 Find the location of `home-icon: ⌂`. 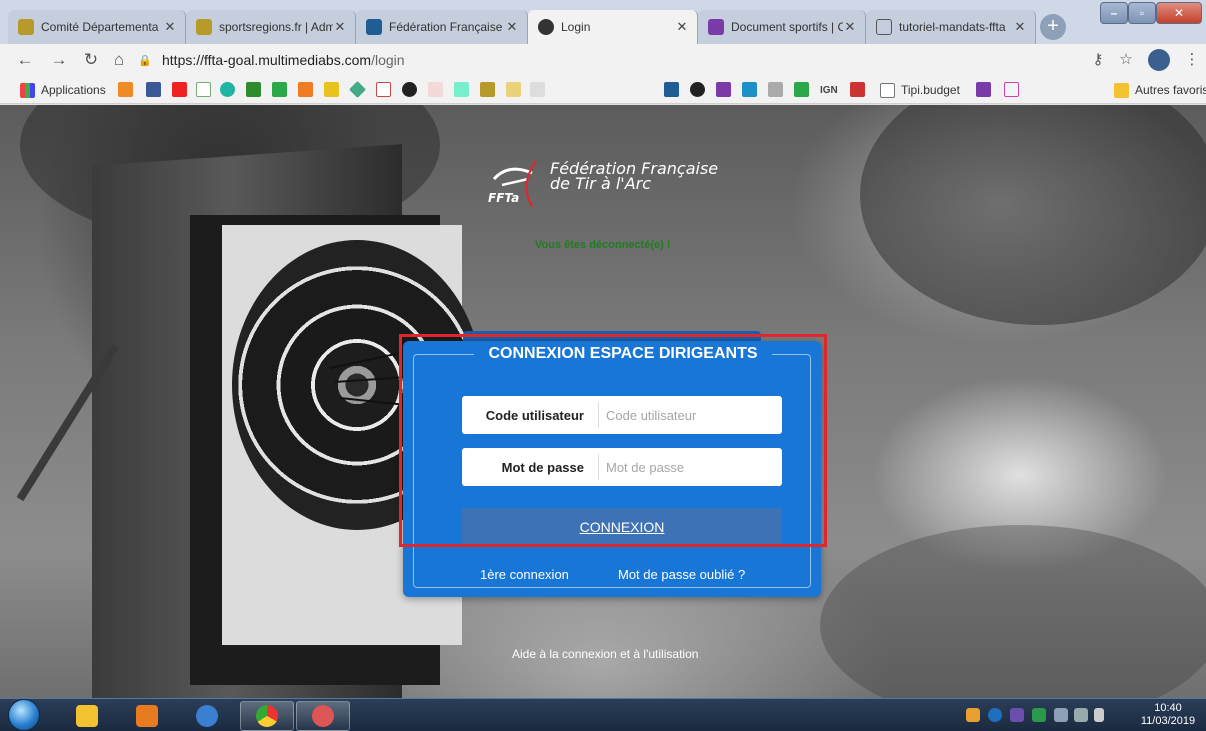

home-icon: ⌂ is located at coordinates (119, 60).